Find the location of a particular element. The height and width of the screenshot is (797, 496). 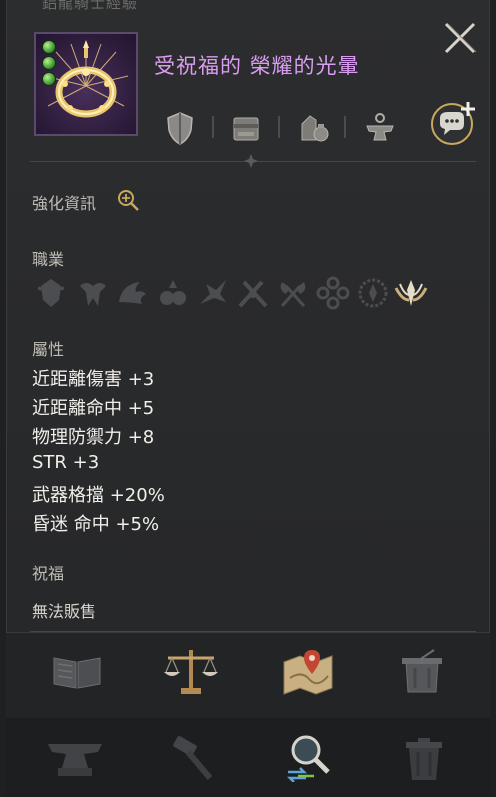

trash-can-icon is located at coordinates (424, 761).